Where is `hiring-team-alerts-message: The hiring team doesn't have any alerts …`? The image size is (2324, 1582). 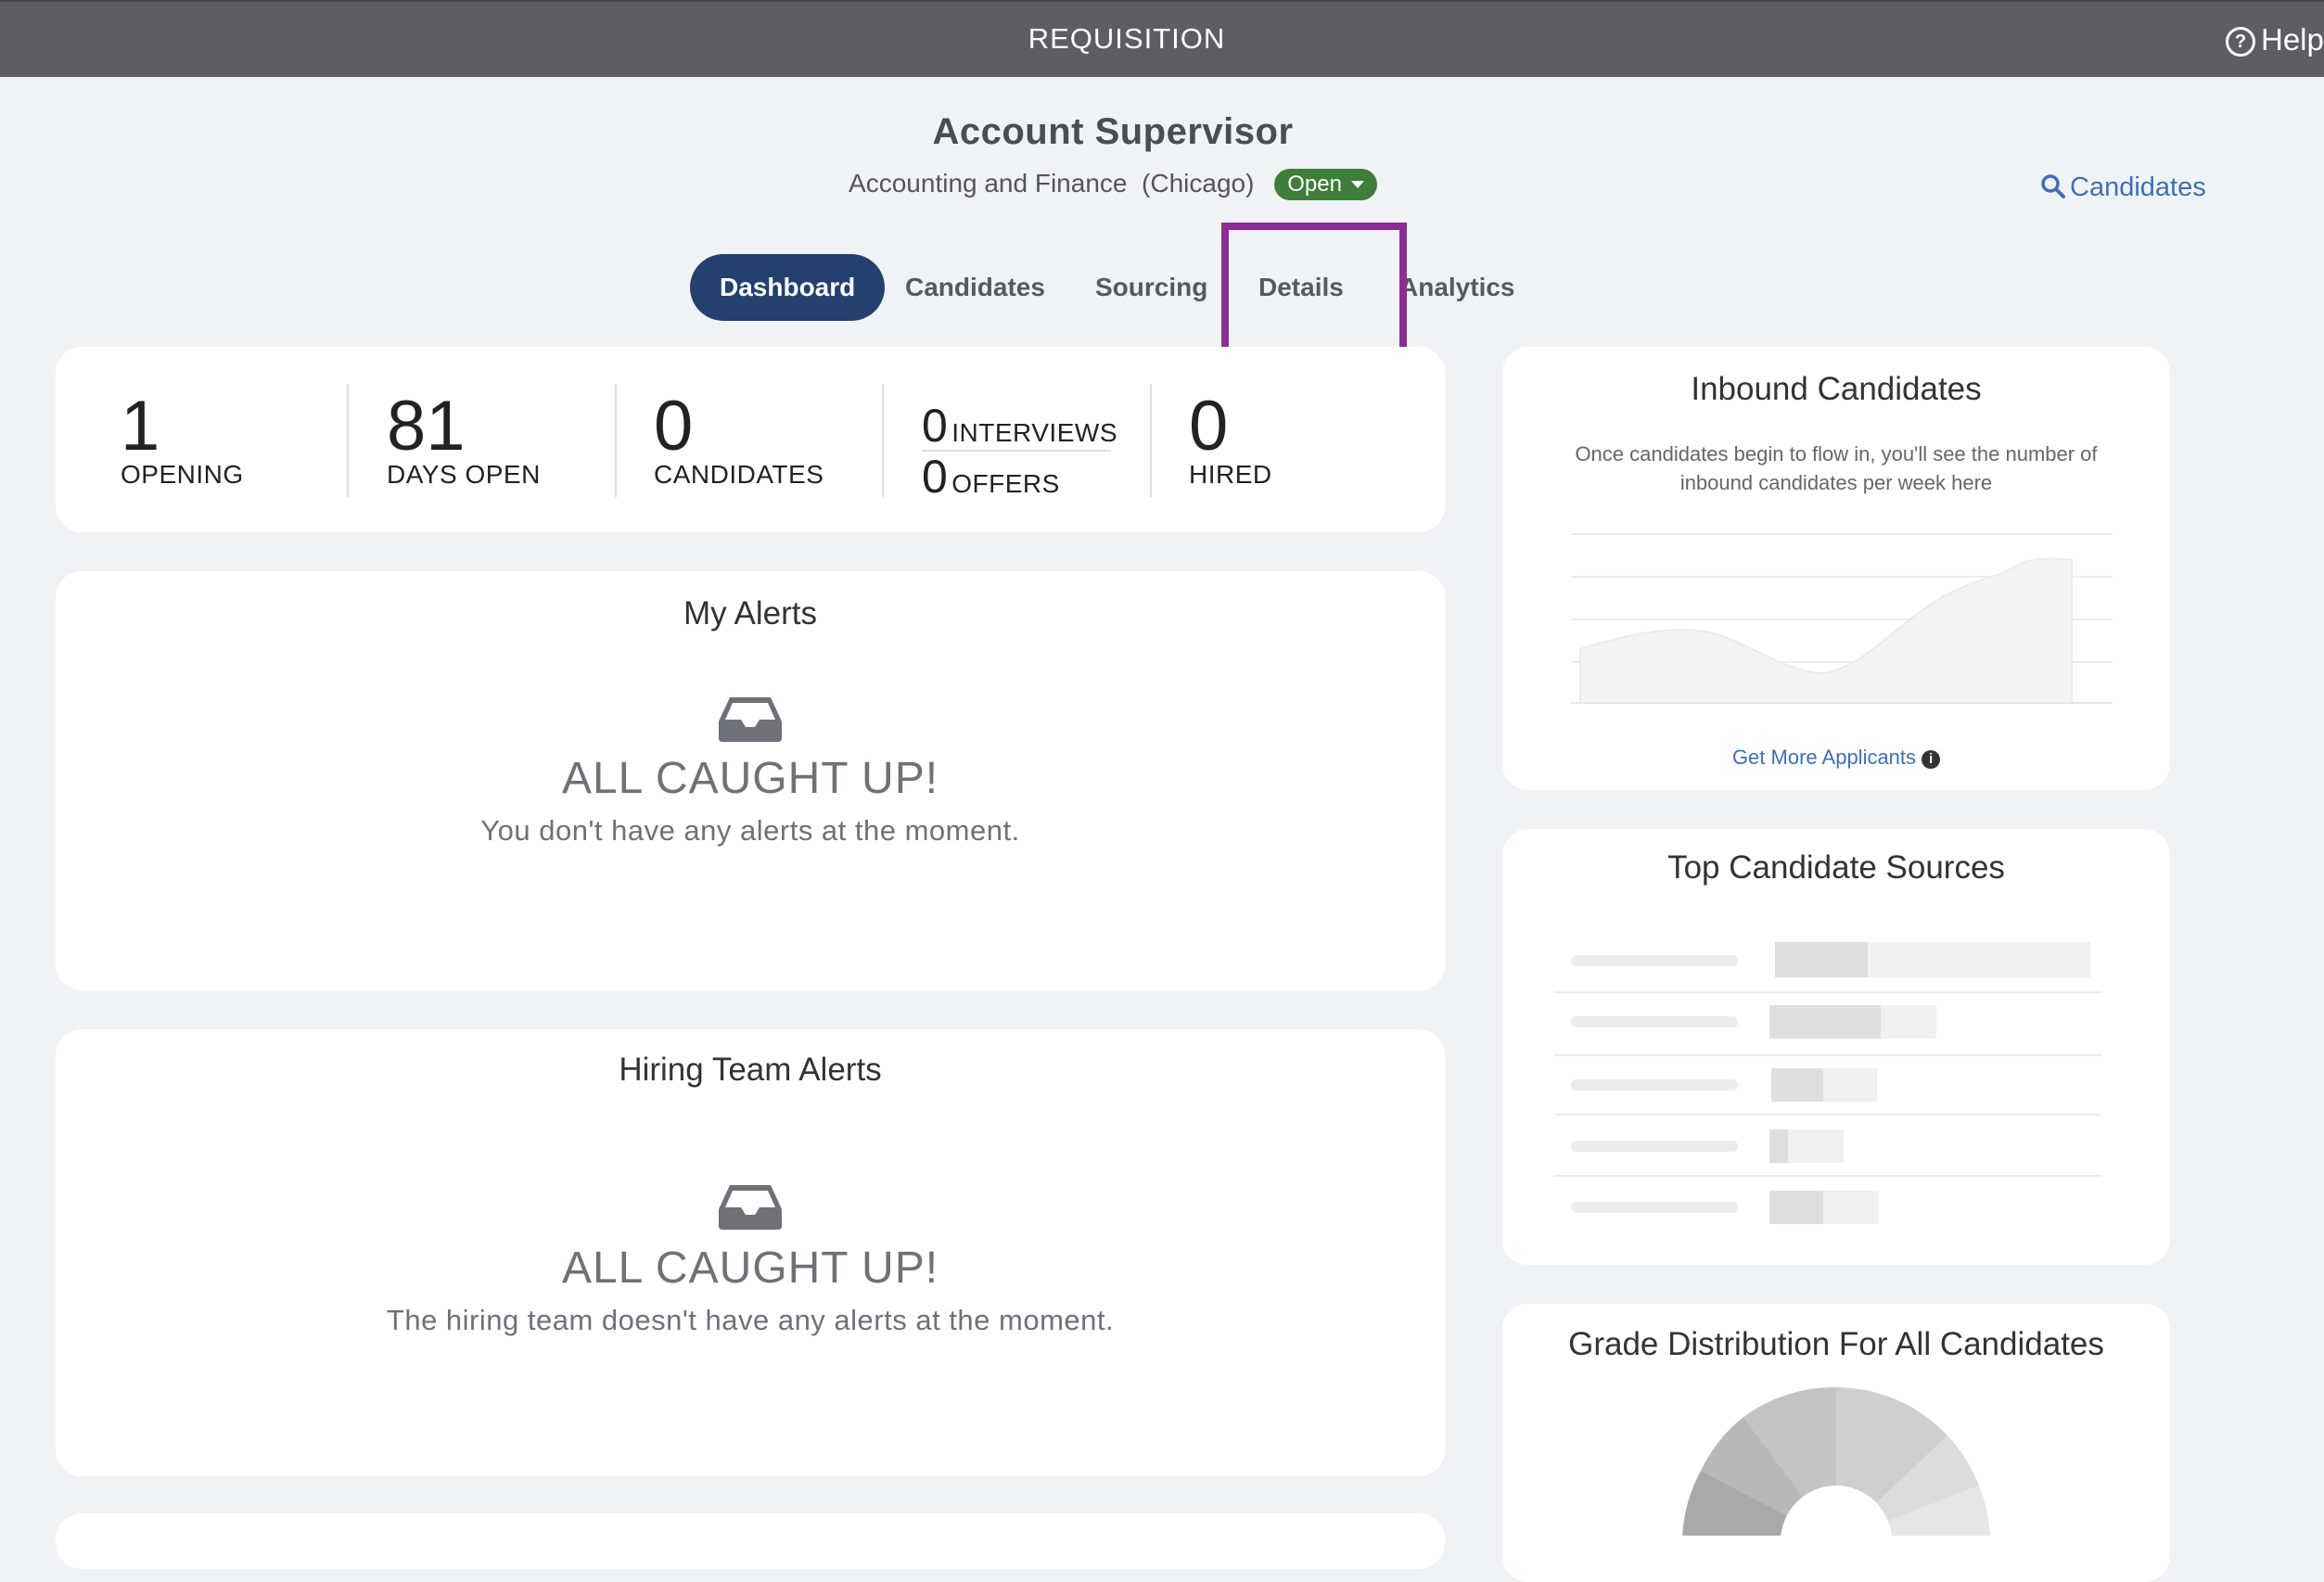
hiring-team-alerts-message: The hiring team doesn't have any alerts … is located at coordinates (750, 1320).